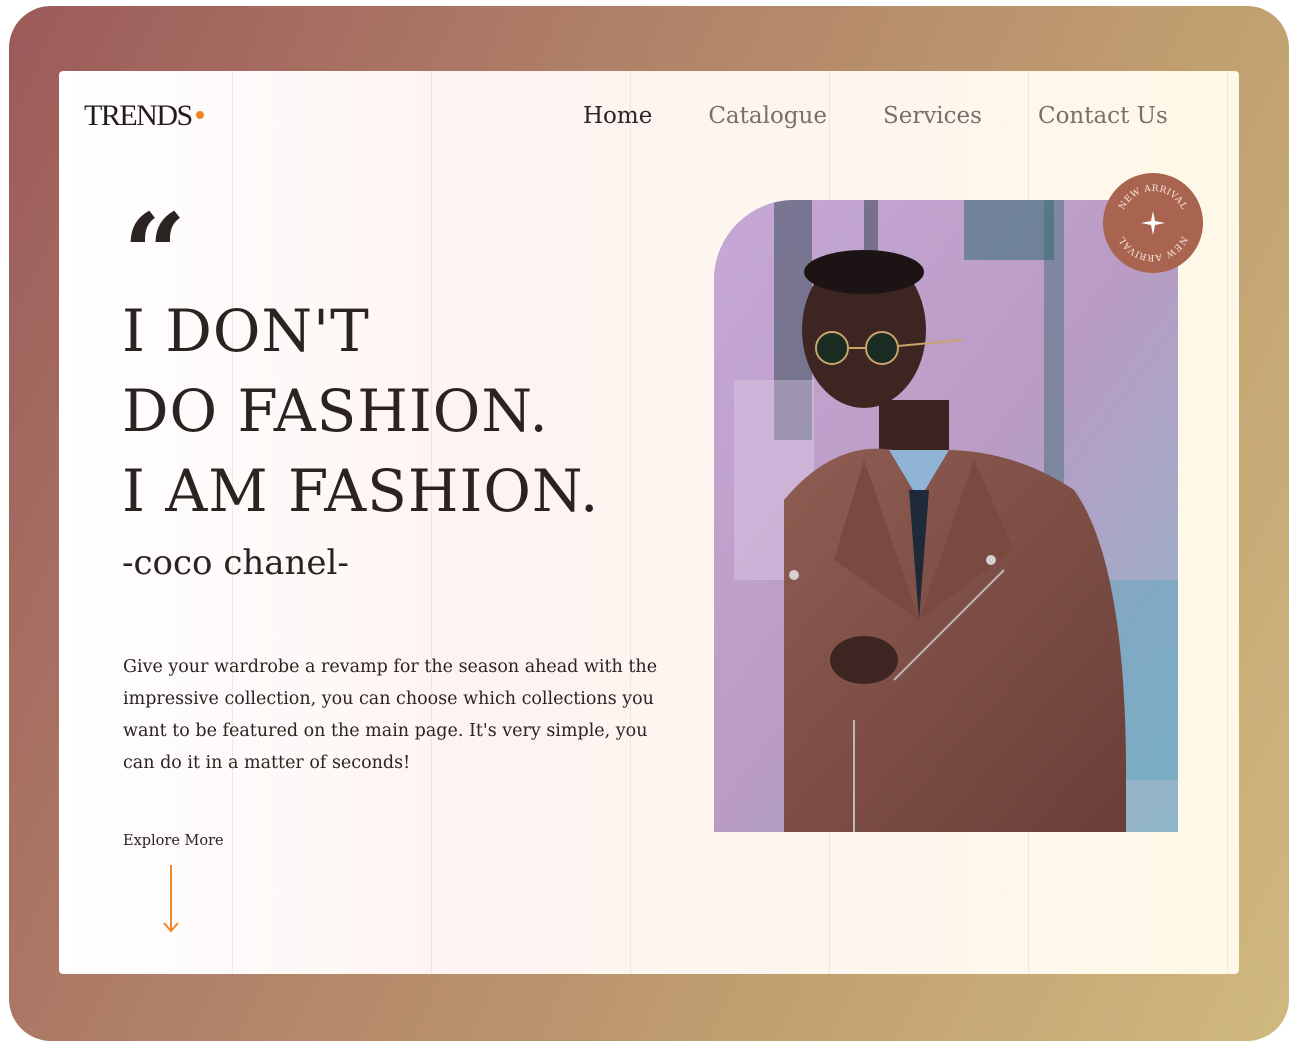 The height and width of the screenshot is (1052, 1298). I want to click on explore-more-link: Explore More, so click(173, 841).